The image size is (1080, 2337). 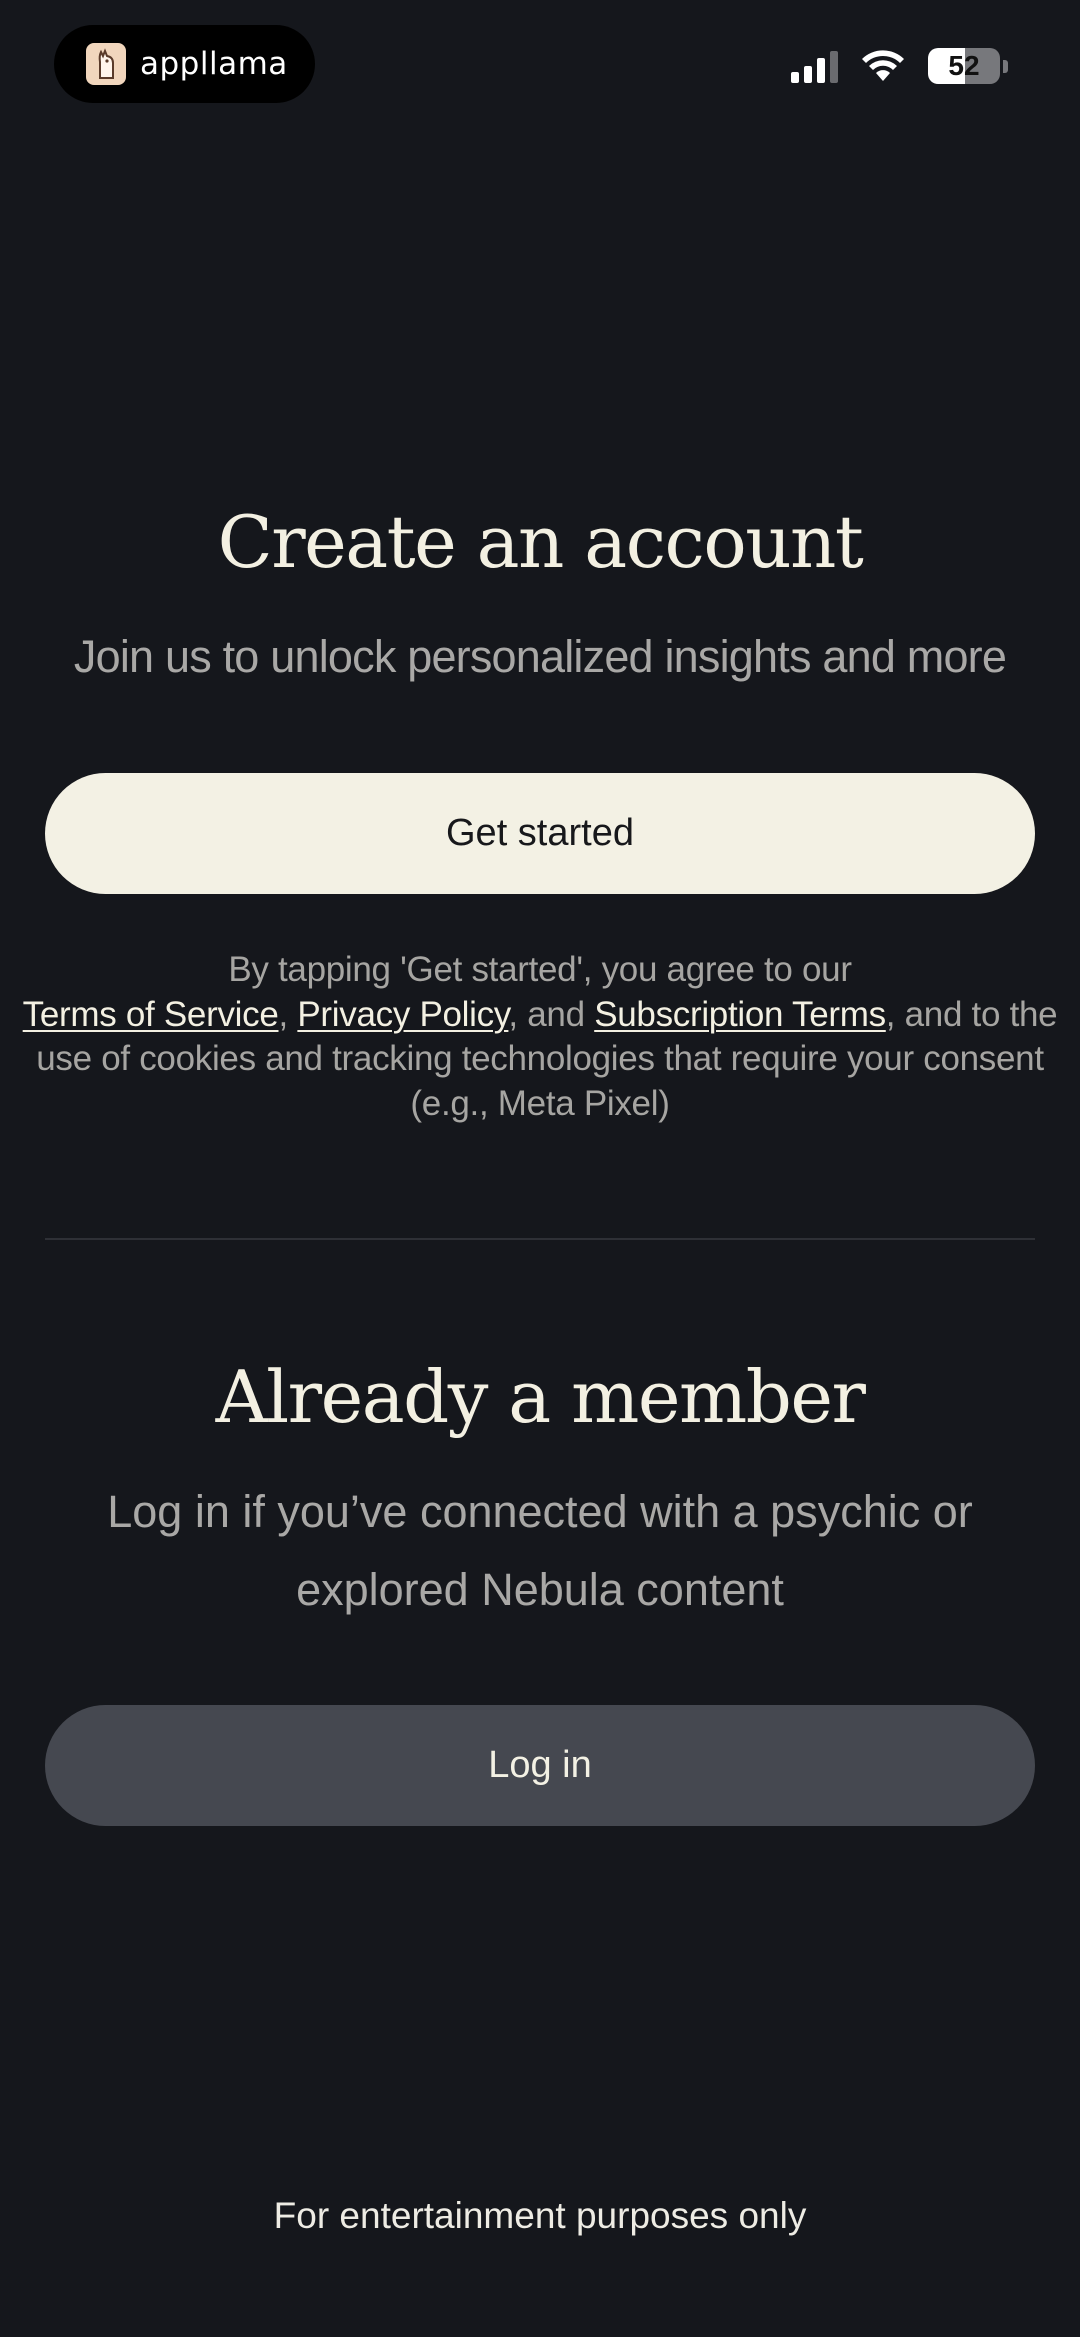 I want to click on app-pill-label: appllama, so click(x=214, y=64).